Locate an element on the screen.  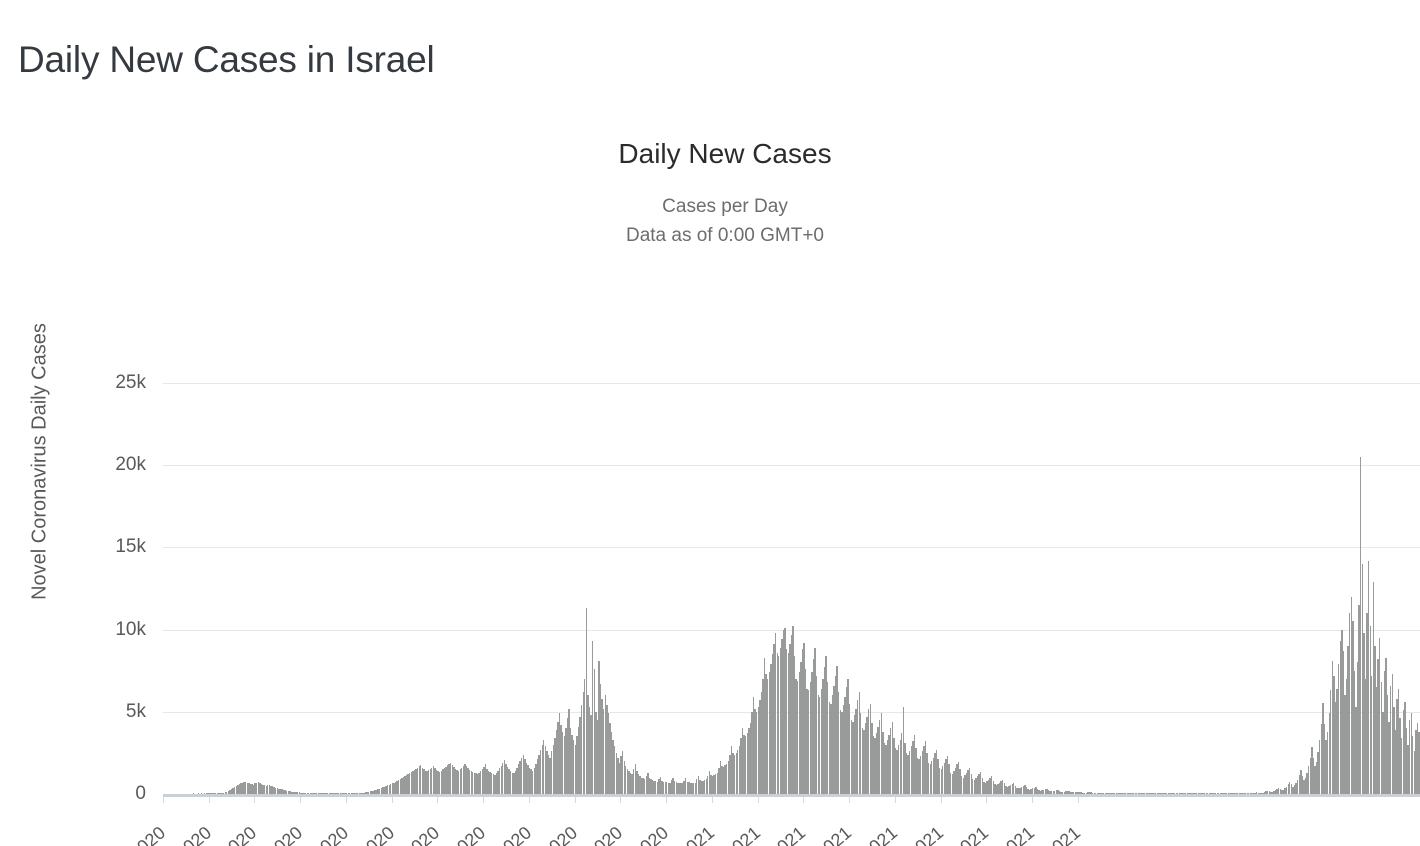
y-tick-label: 15k is located at coordinates (130, 547).